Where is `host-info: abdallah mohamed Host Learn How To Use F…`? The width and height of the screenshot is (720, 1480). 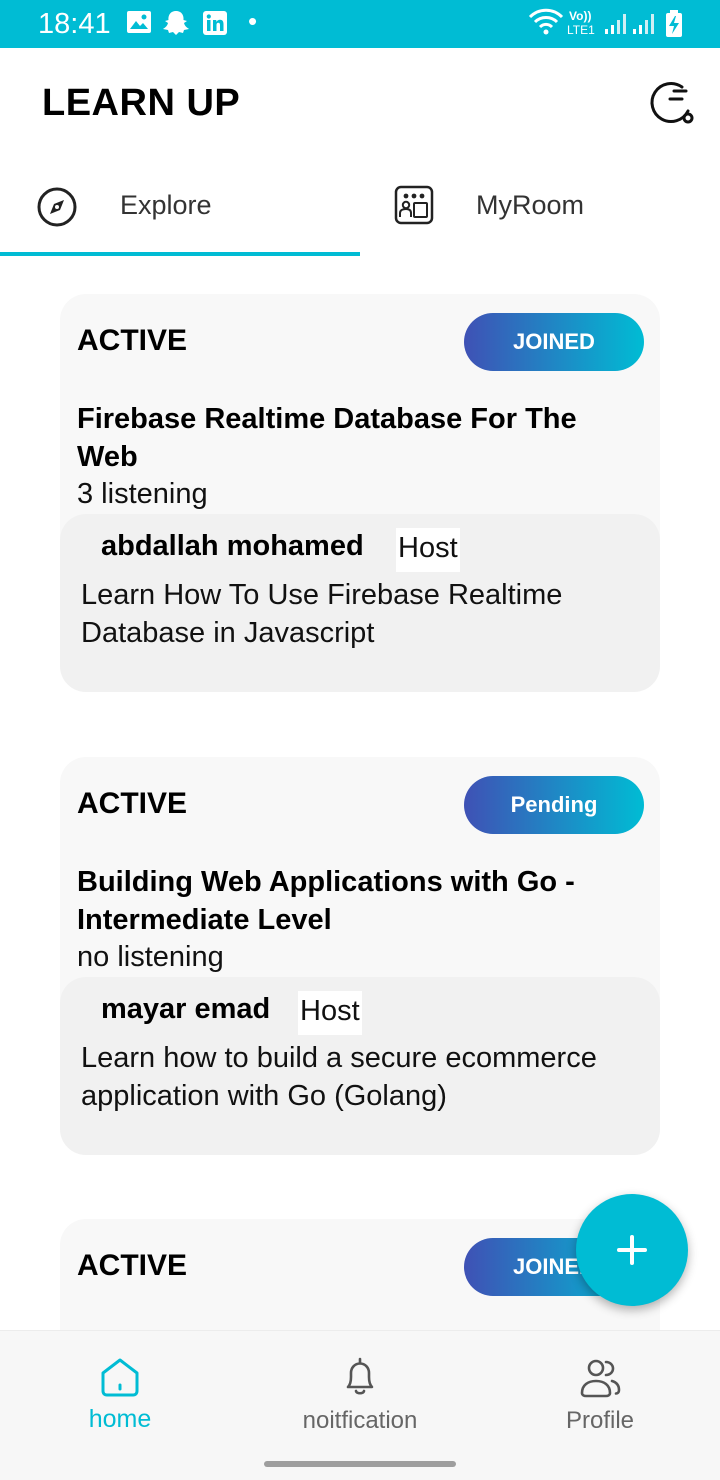
host-info: abdallah mohamed Host Learn How To Use F… is located at coordinates (360, 603).